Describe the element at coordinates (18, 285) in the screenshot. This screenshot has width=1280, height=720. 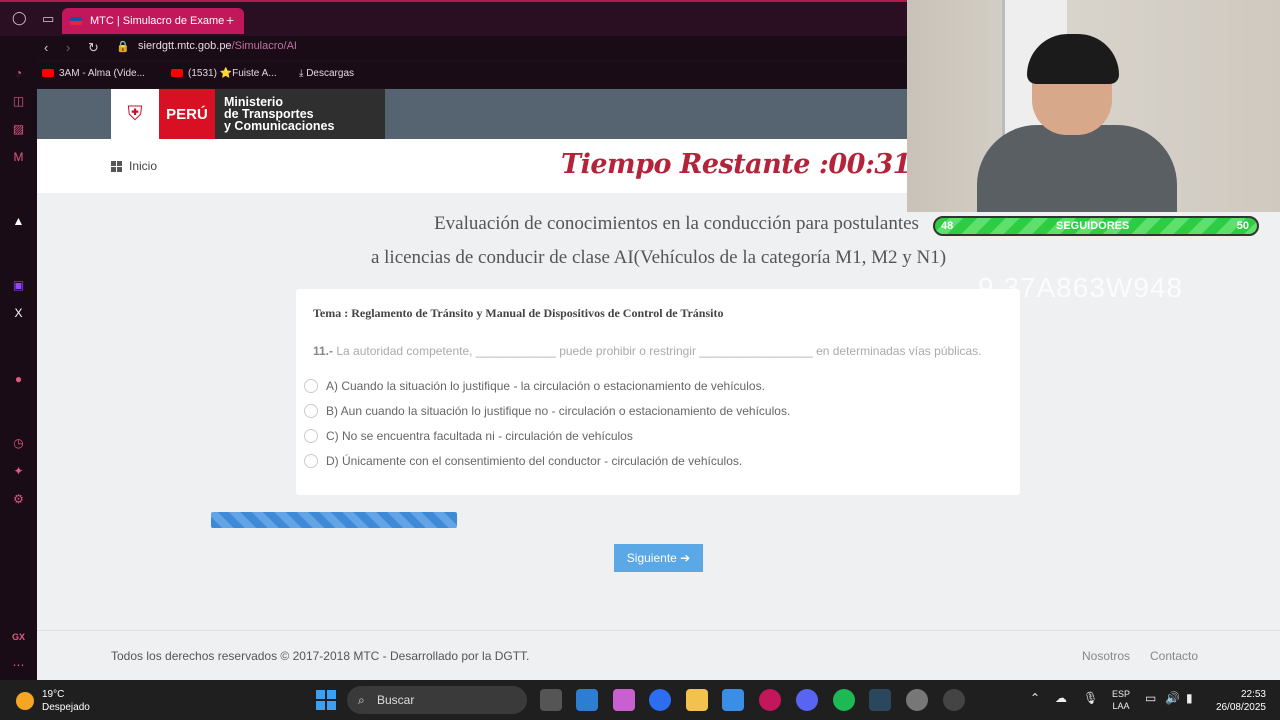
I see `twitch-icon: ▣` at that location.